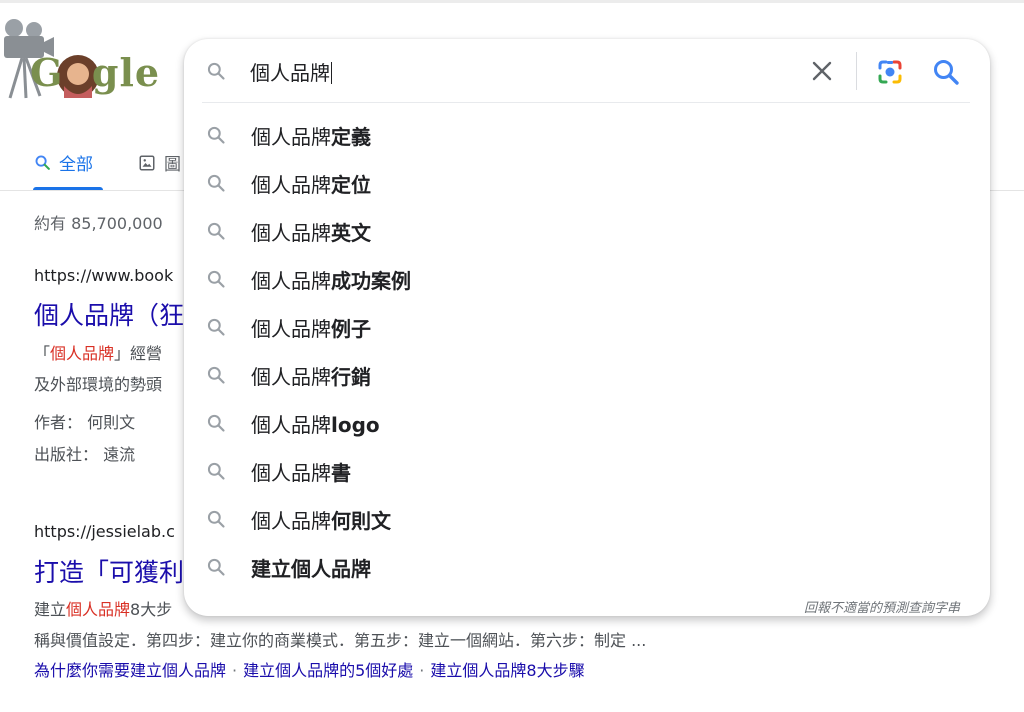 This screenshot has width=1024, height=712. Describe the element at coordinates (822, 71) in the screenshot. I see `clear-icon` at that location.